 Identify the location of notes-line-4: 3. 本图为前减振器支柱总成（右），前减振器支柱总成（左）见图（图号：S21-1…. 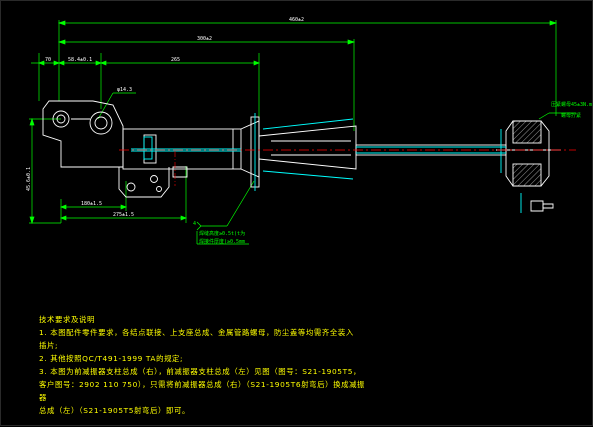
(200, 371).